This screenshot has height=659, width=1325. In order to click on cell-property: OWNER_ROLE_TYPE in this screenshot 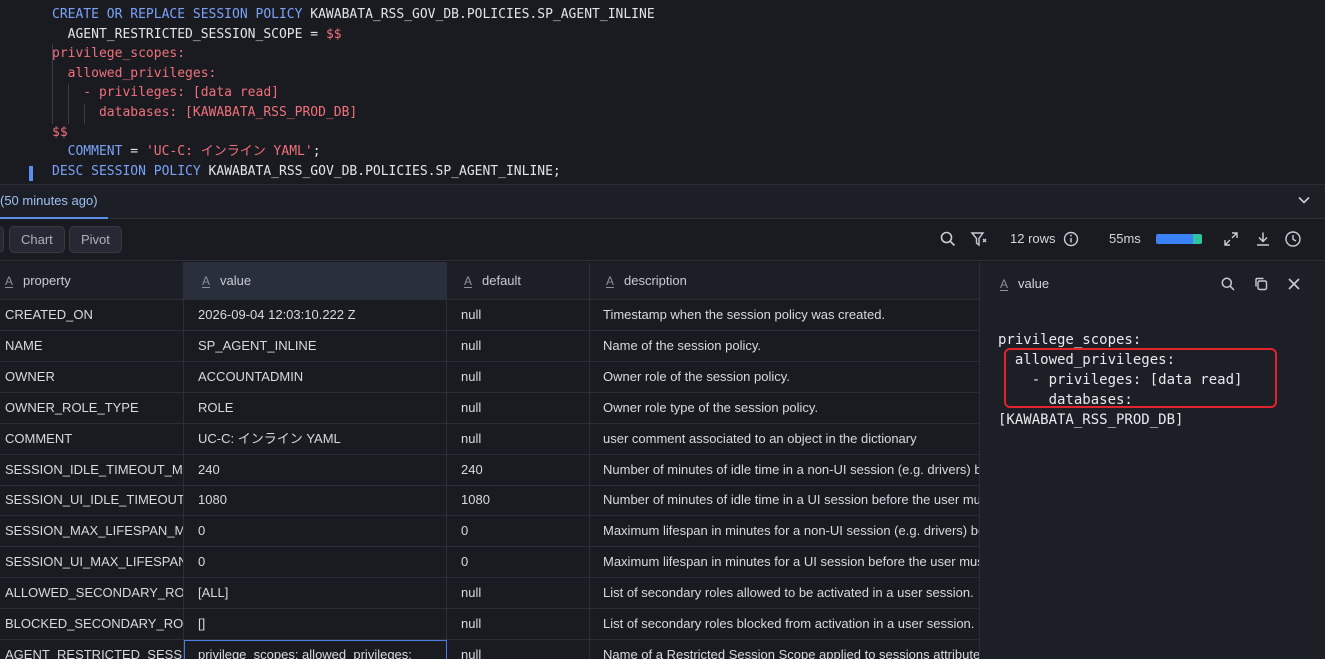, I will do `click(92, 408)`.